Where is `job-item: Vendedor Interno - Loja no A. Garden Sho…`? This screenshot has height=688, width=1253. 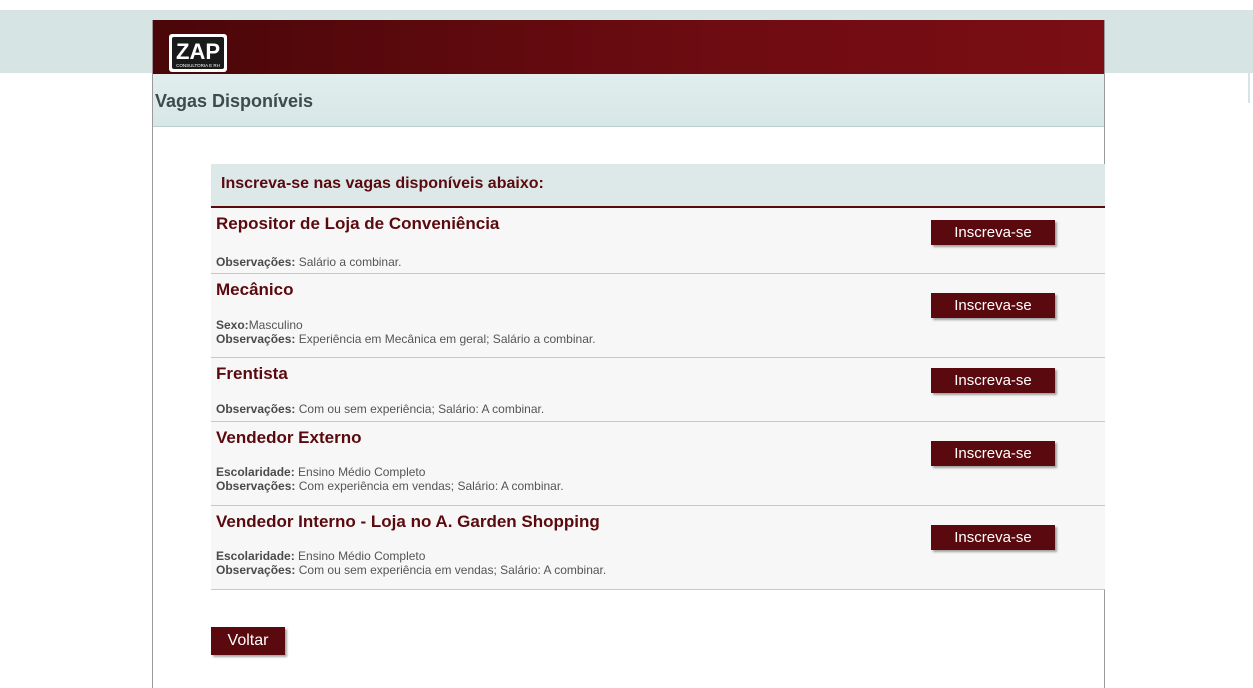 job-item: Vendedor Interno - Loja no A. Garden Sho… is located at coordinates (658, 548).